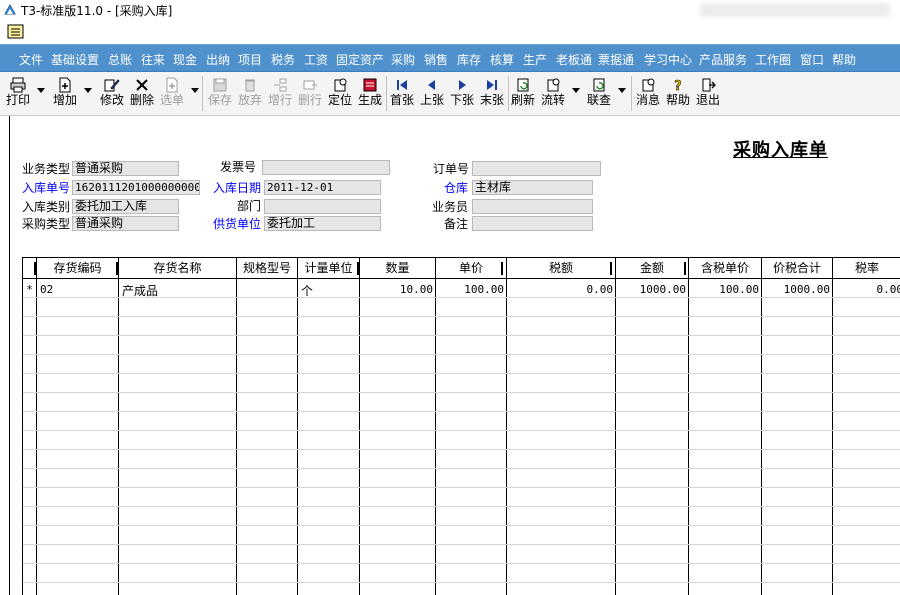 This screenshot has height=595, width=900. Describe the element at coordinates (462, 93) in the screenshot. I see `next-record-button: 下张` at that location.